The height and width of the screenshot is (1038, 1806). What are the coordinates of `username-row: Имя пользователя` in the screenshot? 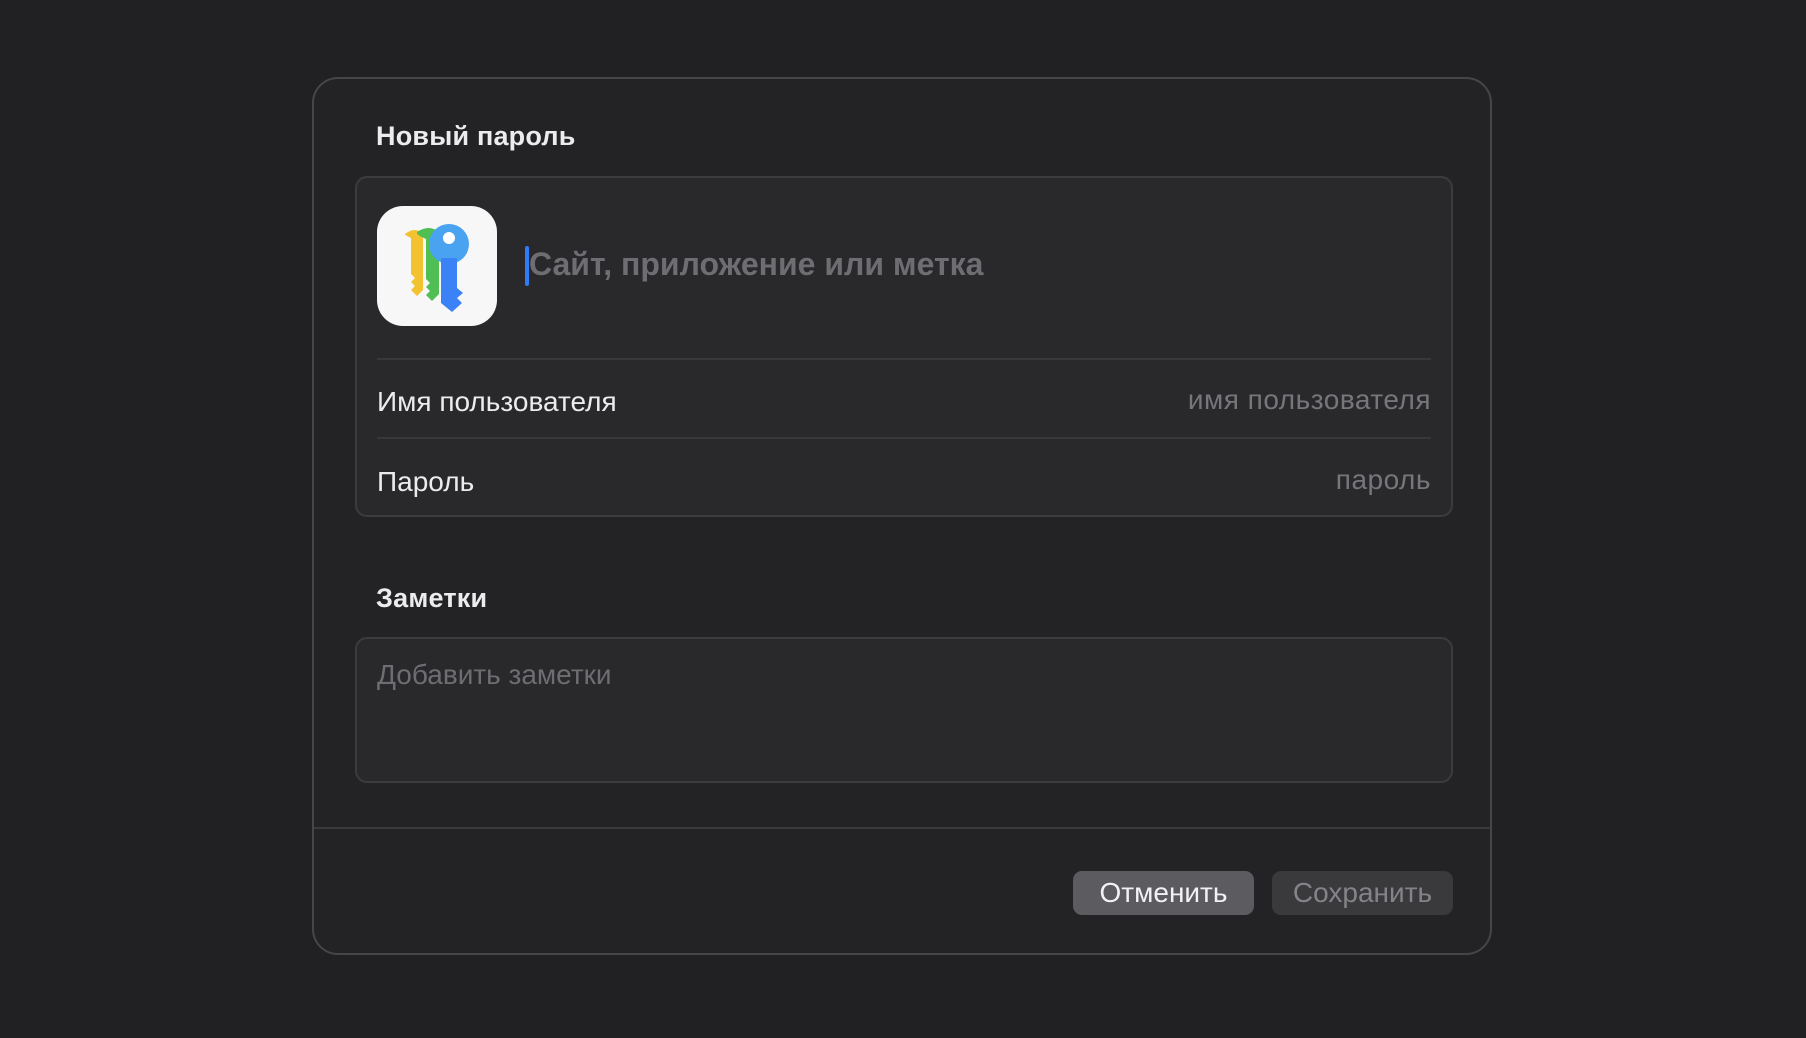 It's located at (904, 400).